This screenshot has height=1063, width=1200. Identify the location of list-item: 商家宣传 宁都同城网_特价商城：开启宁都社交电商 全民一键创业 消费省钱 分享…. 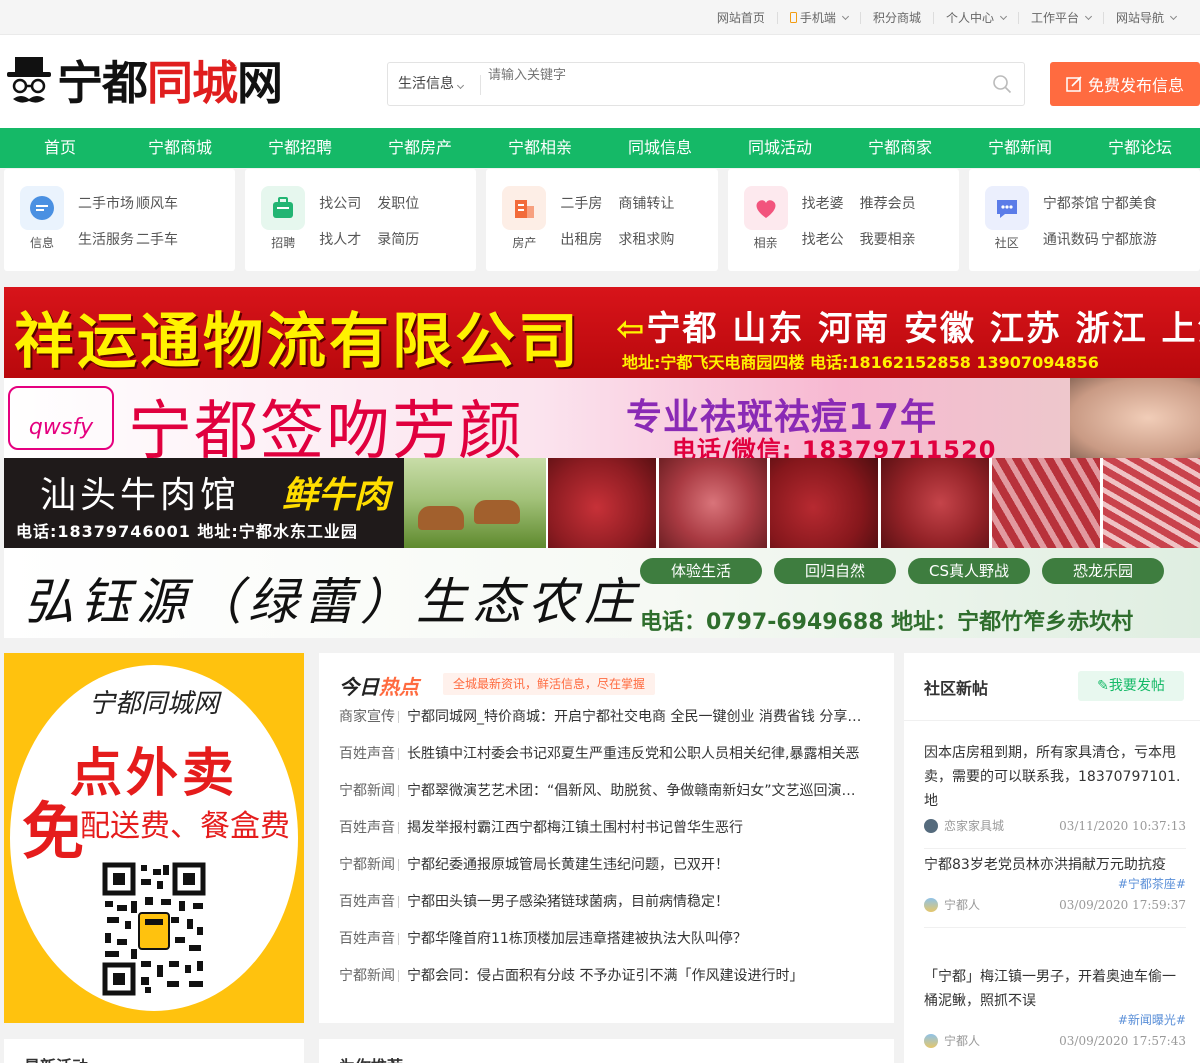
(609, 723).